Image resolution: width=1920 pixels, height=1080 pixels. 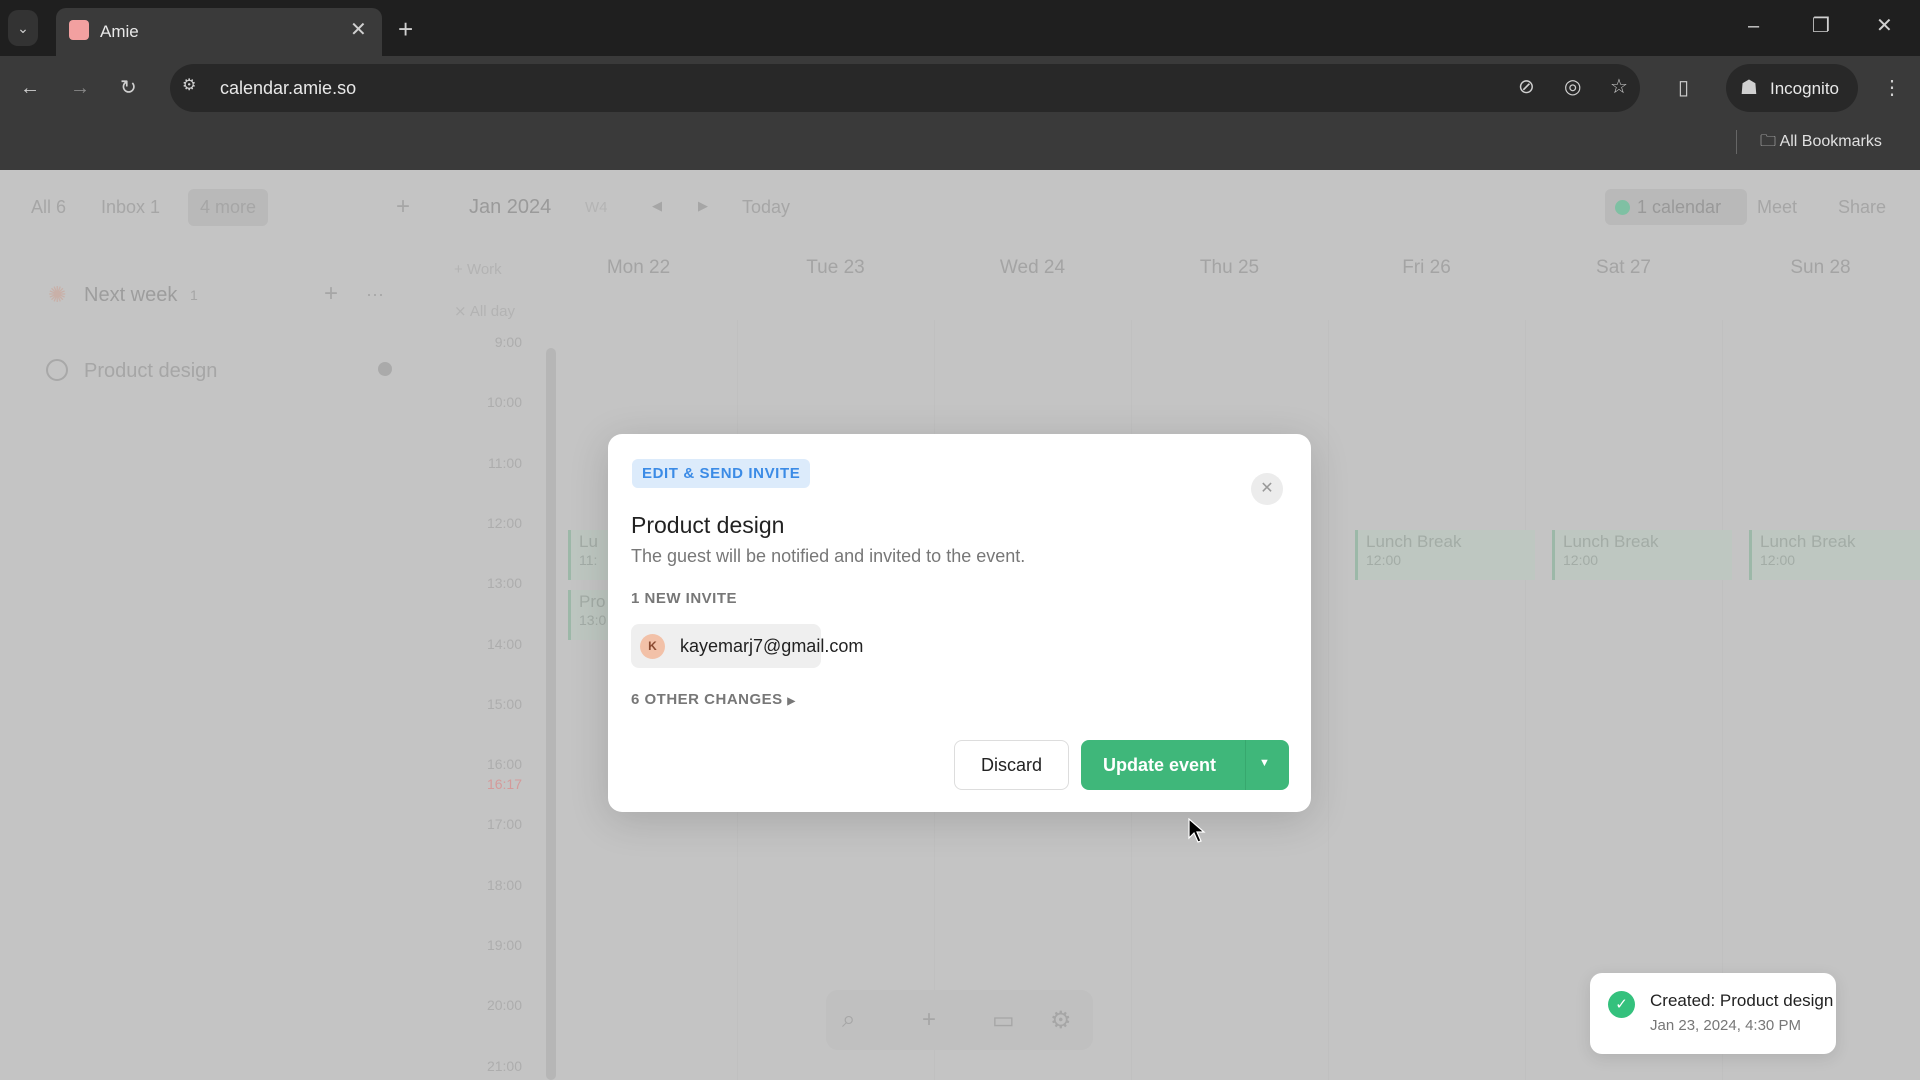 What do you see at coordinates (504, 1005) in the screenshot?
I see `time-label: 20:00` at bounding box center [504, 1005].